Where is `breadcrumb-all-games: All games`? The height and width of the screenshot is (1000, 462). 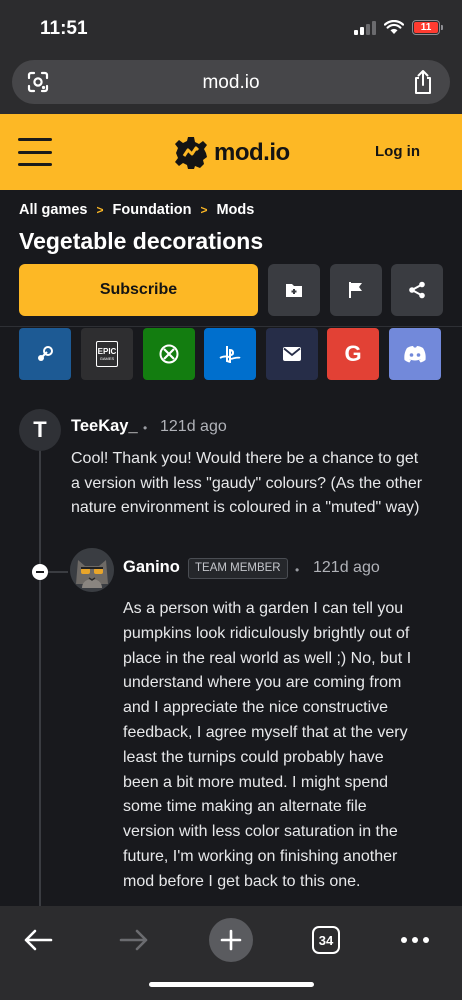 breadcrumb-all-games: All games is located at coordinates (53, 210).